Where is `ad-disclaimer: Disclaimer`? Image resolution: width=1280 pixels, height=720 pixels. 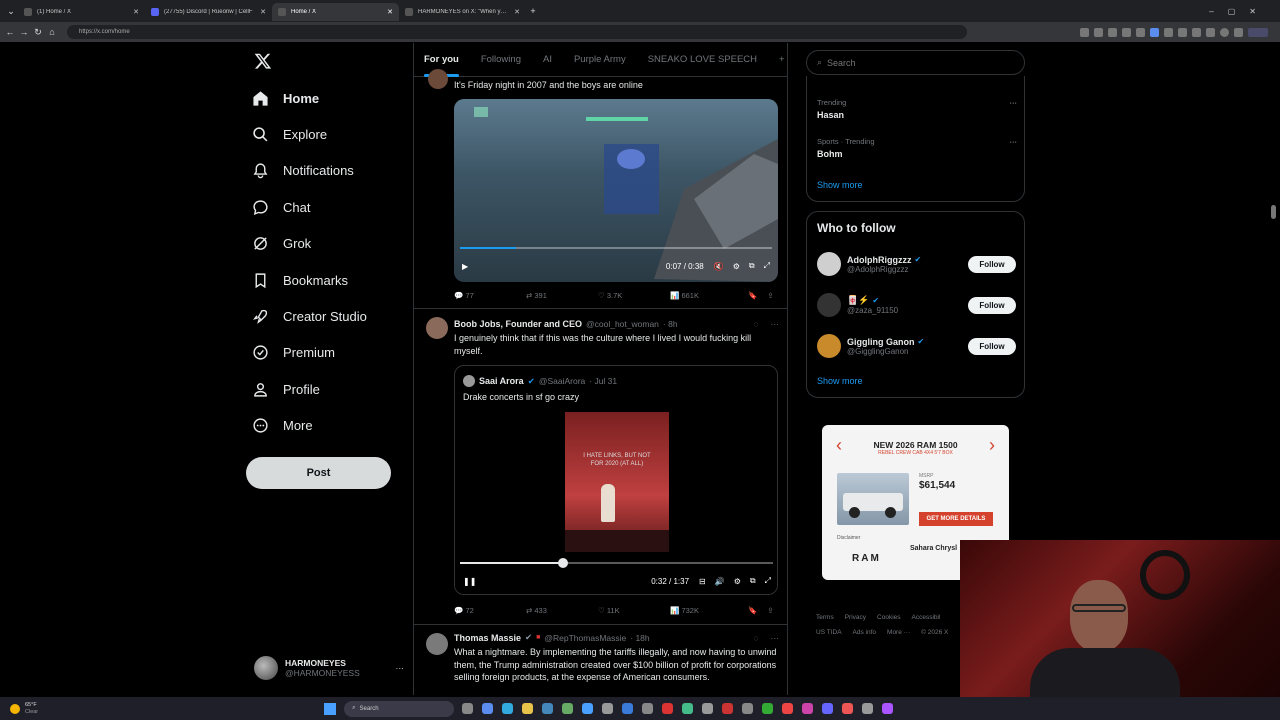 ad-disclaimer: Disclaimer is located at coordinates (848, 538).